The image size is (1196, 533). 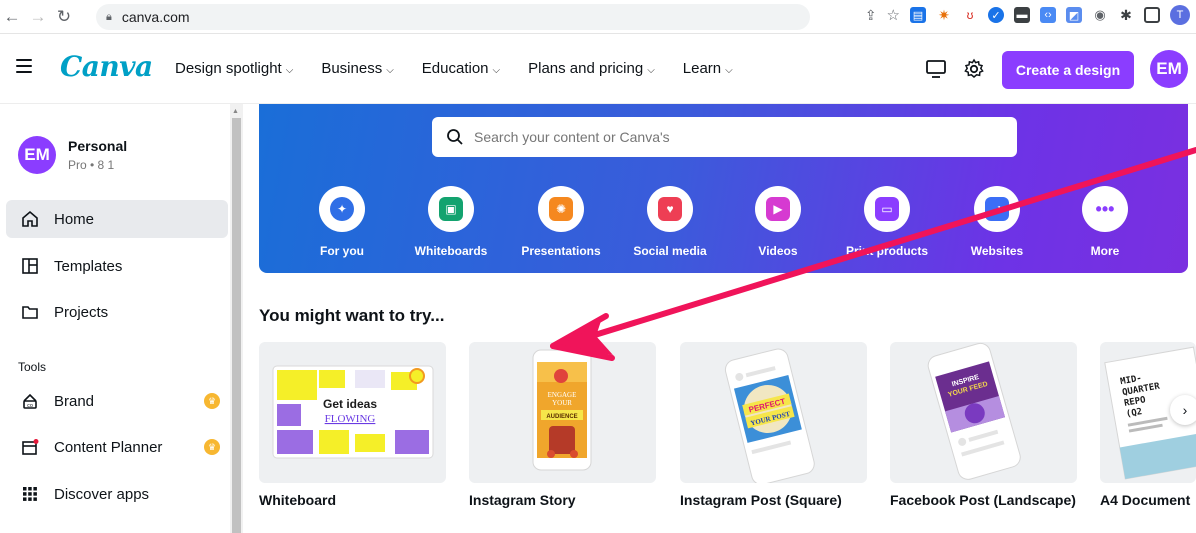 I want to click on nav-education: Education ⌵, so click(x=461, y=68).